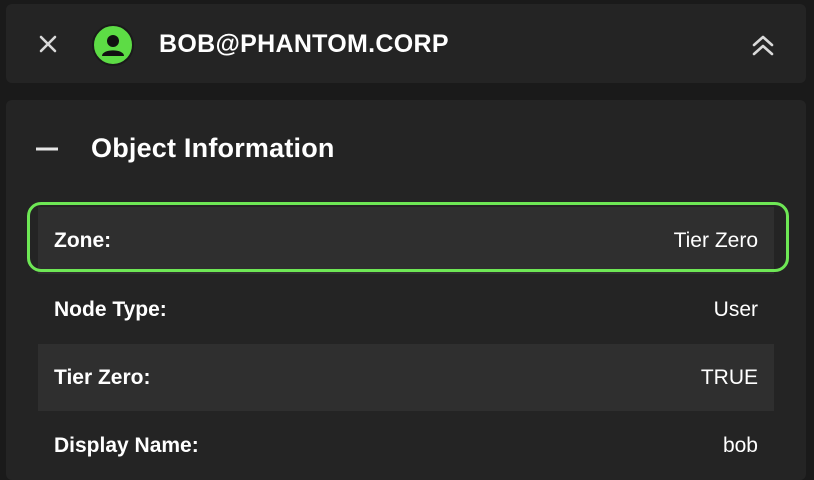 This screenshot has width=814, height=480. What do you see at coordinates (102, 377) in the screenshot?
I see `property-label: Tier Zero:` at bounding box center [102, 377].